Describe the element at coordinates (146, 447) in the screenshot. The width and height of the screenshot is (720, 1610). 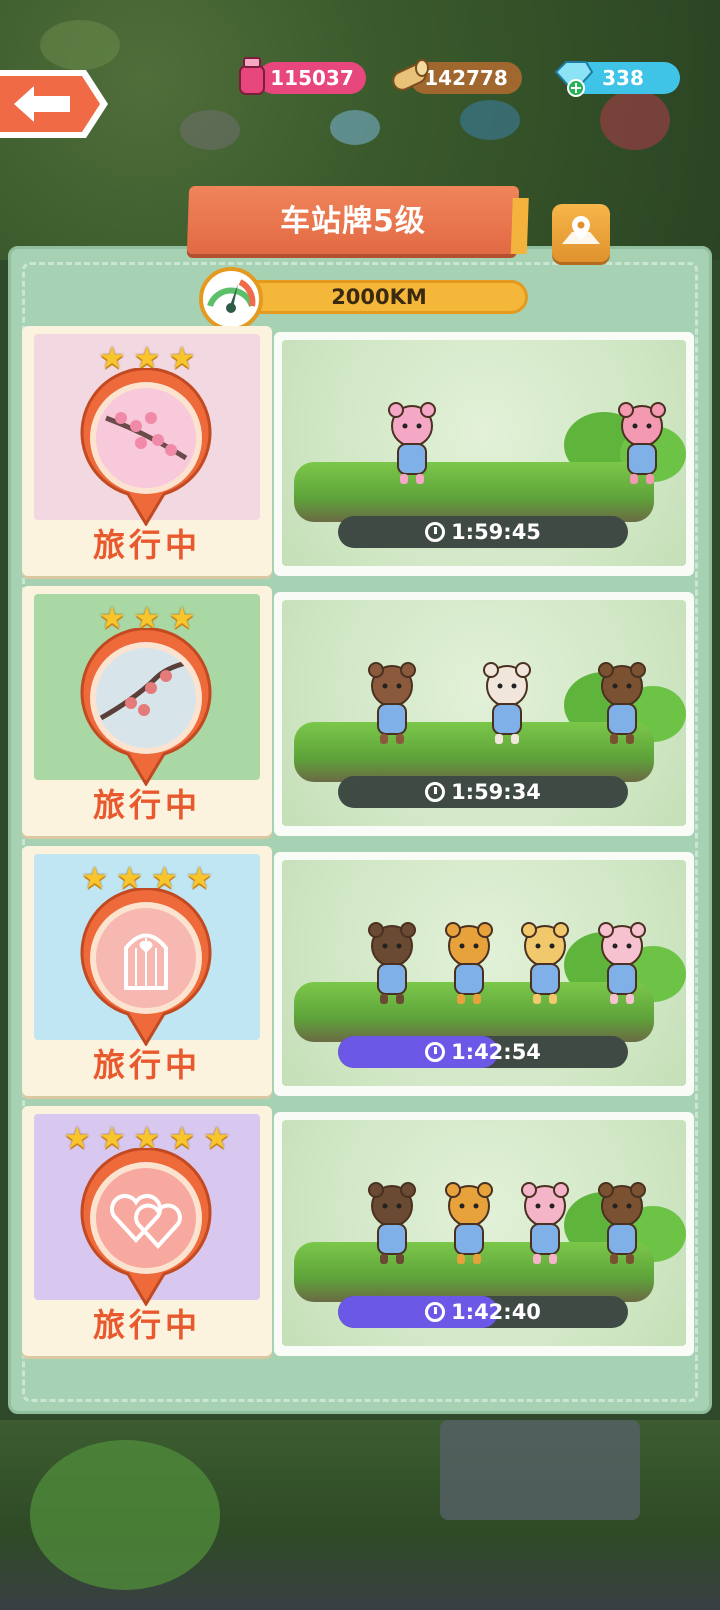
I see `cherry-blossom-icon` at that location.